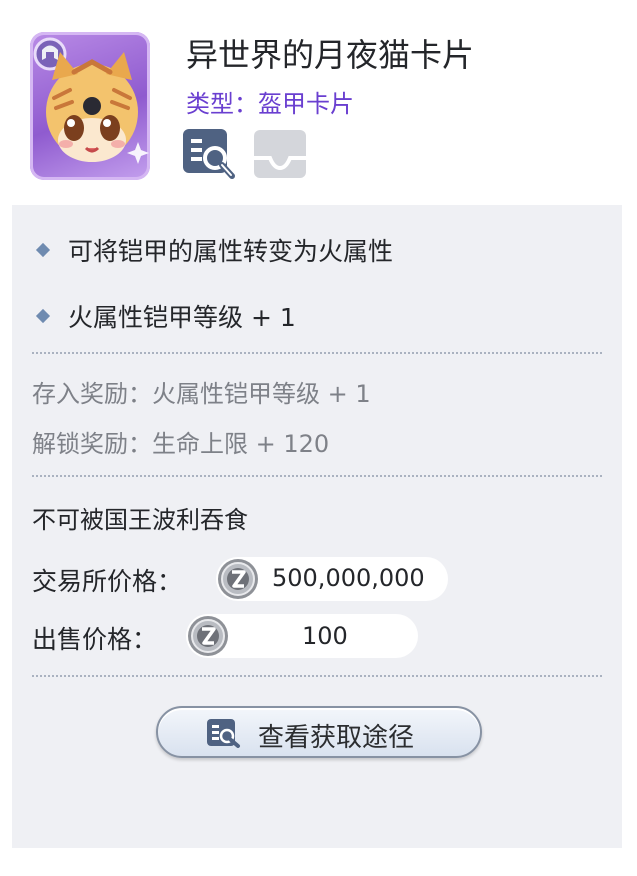 The width and height of the screenshot is (637, 876). Describe the element at coordinates (348, 578) in the screenshot. I see `exchange-price-value: 500,000,000` at that location.